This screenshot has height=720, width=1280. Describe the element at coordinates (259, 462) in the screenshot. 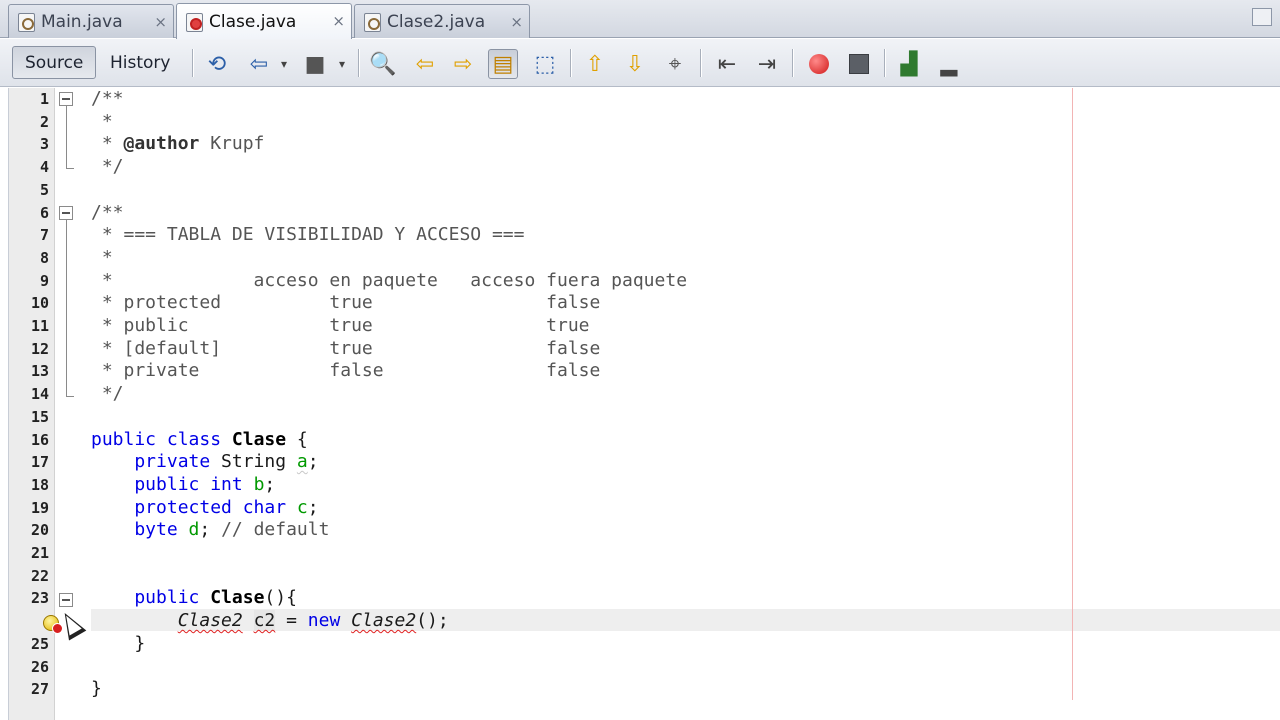

I see `code-token: String` at that location.